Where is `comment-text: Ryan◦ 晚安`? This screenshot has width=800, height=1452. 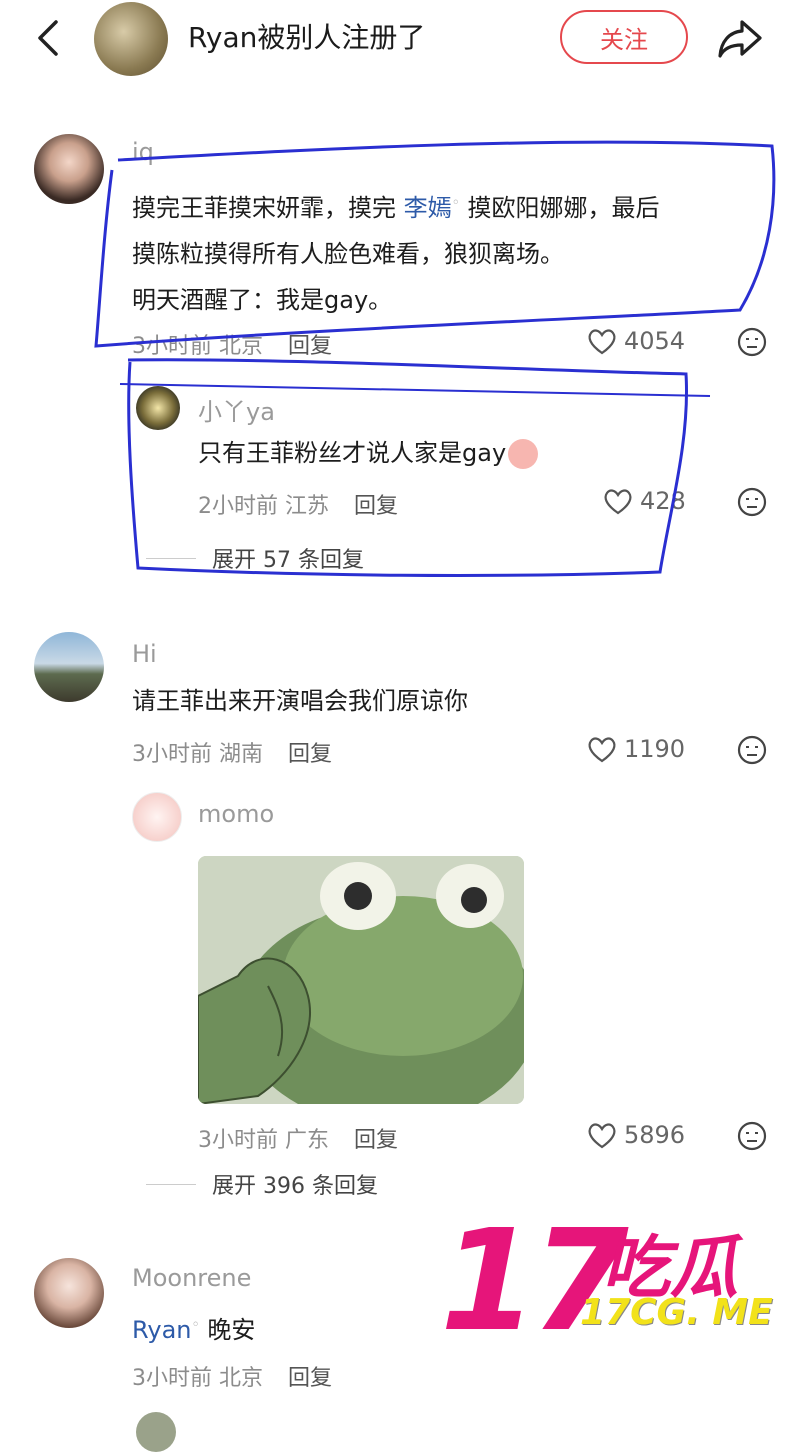 comment-text: Ryan◦ 晚安 is located at coordinates (193, 1327).